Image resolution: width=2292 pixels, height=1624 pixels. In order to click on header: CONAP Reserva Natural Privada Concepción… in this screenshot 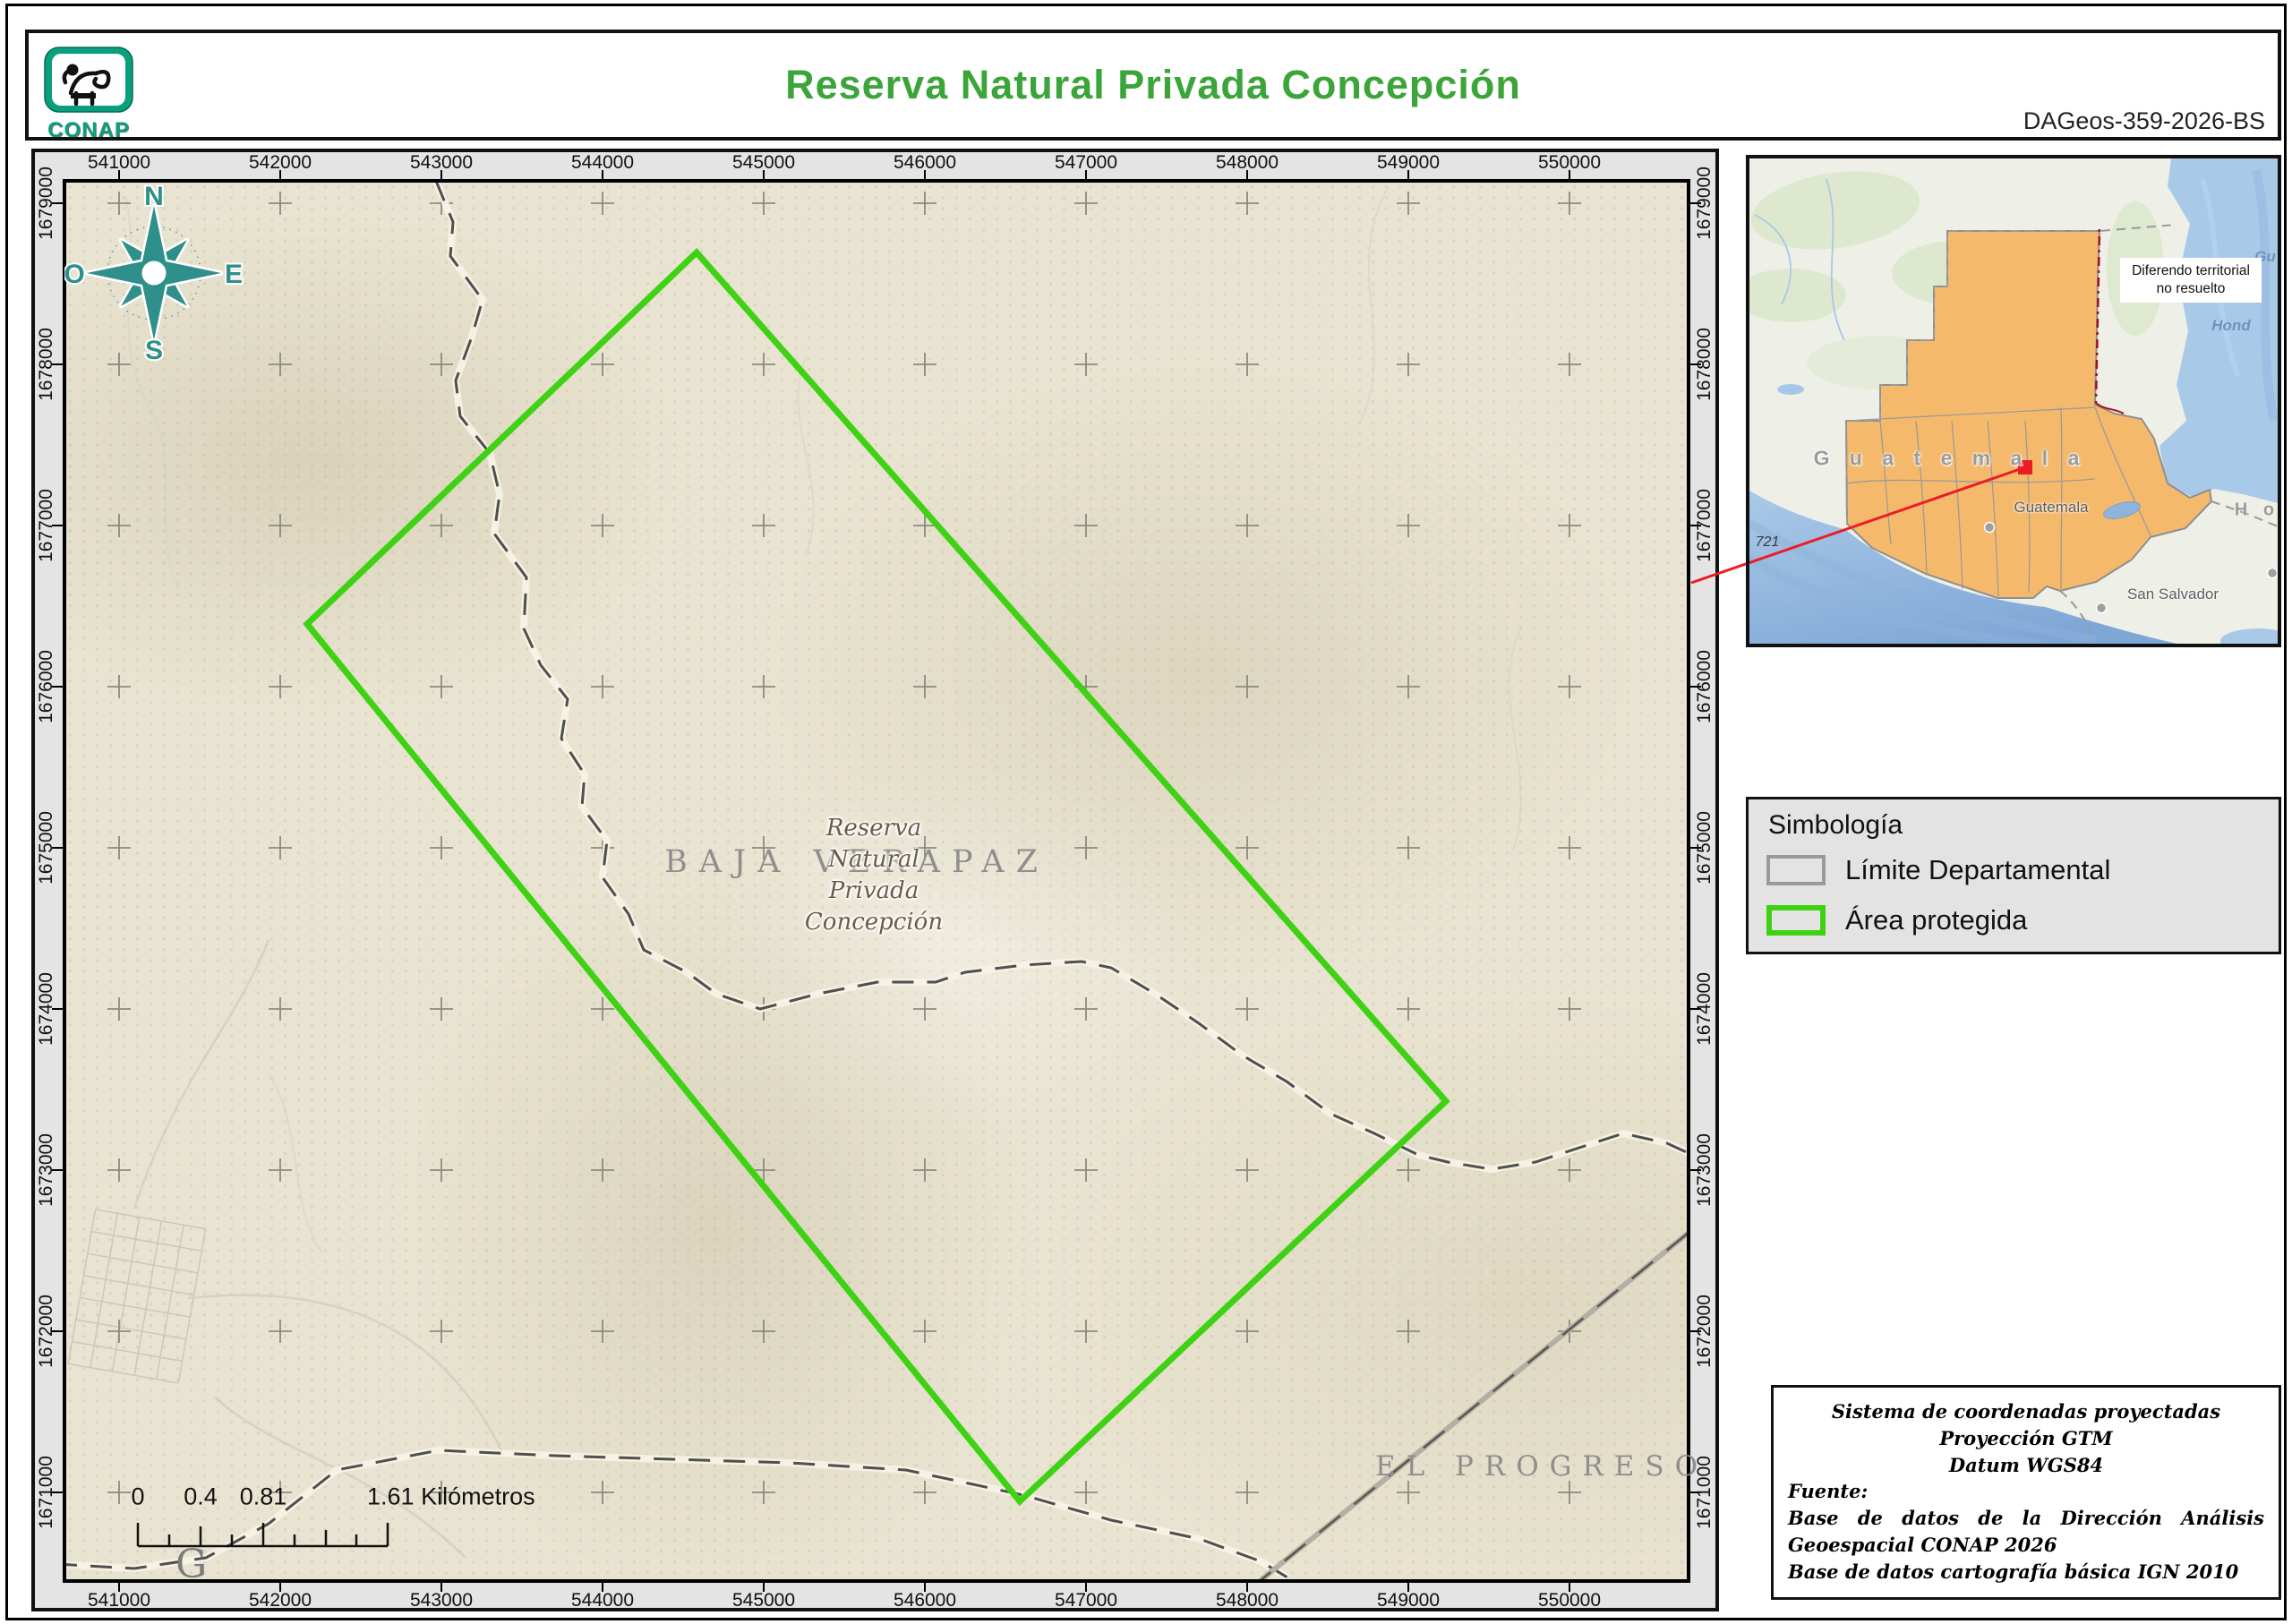, I will do `click(1153, 86)`.